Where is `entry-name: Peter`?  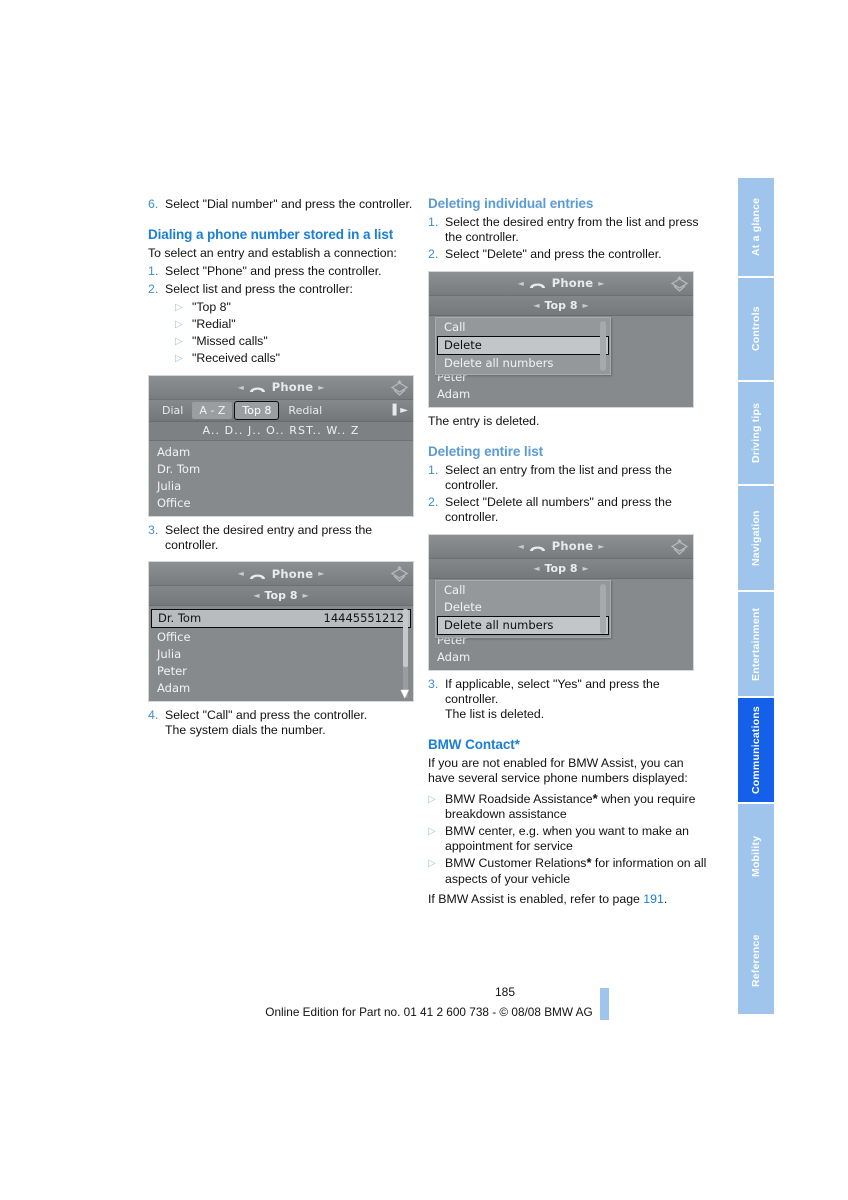
entry-name: Peter is located at coordinates (172, 671).